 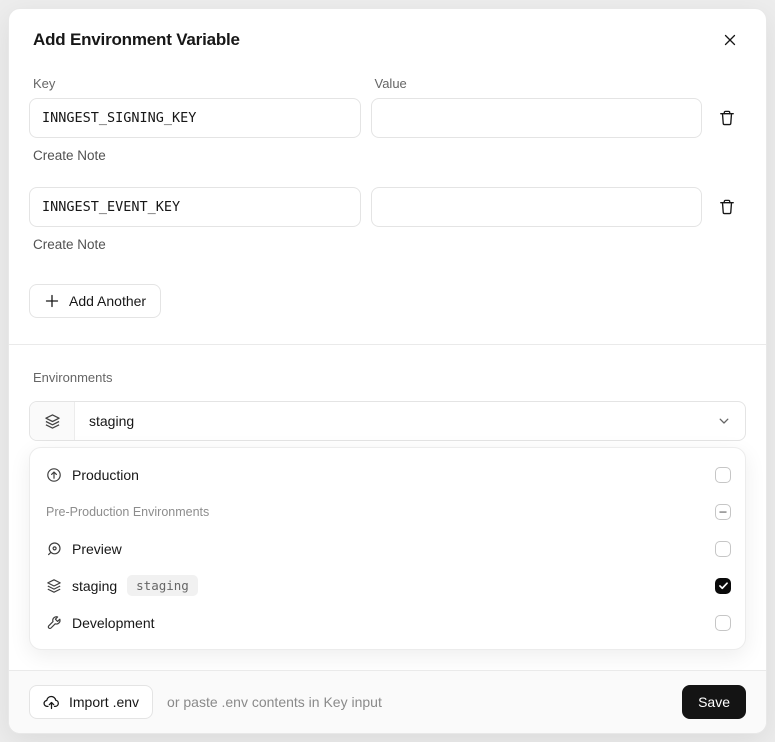 What do you see at coordinates (385, 245) in the screenshot?
I see `note-row-2: Create Note` at bounding box center [385, 245].